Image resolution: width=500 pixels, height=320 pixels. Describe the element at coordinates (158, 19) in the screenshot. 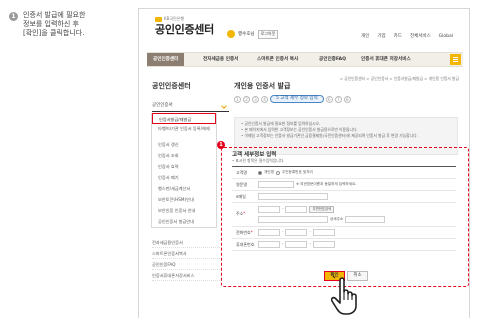

I see `kb-logo-icon` at that location.